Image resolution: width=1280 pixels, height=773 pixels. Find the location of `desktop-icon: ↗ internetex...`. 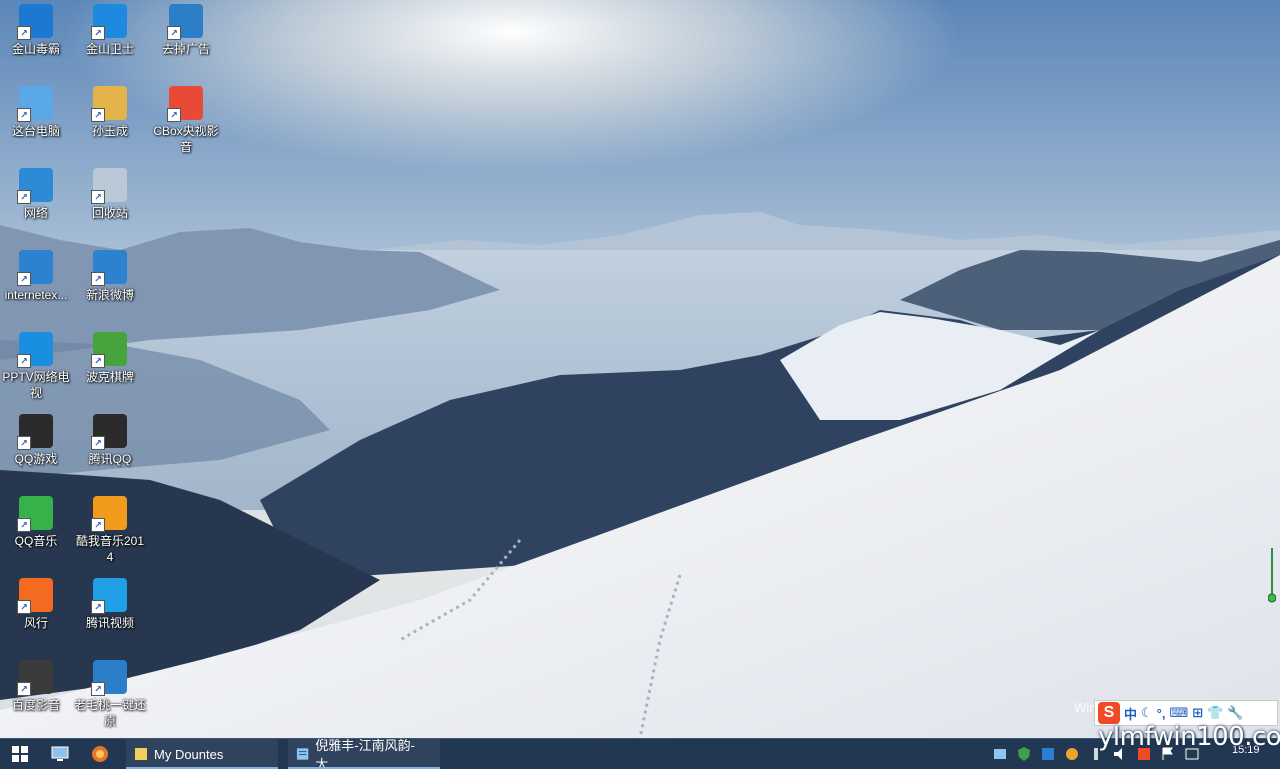

desktop-icon: ↗ internetex... is located at coordinates (36, 276).